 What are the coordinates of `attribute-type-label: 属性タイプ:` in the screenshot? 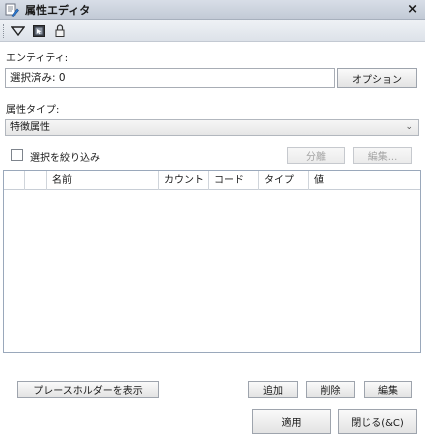 It's located at (33, 110).